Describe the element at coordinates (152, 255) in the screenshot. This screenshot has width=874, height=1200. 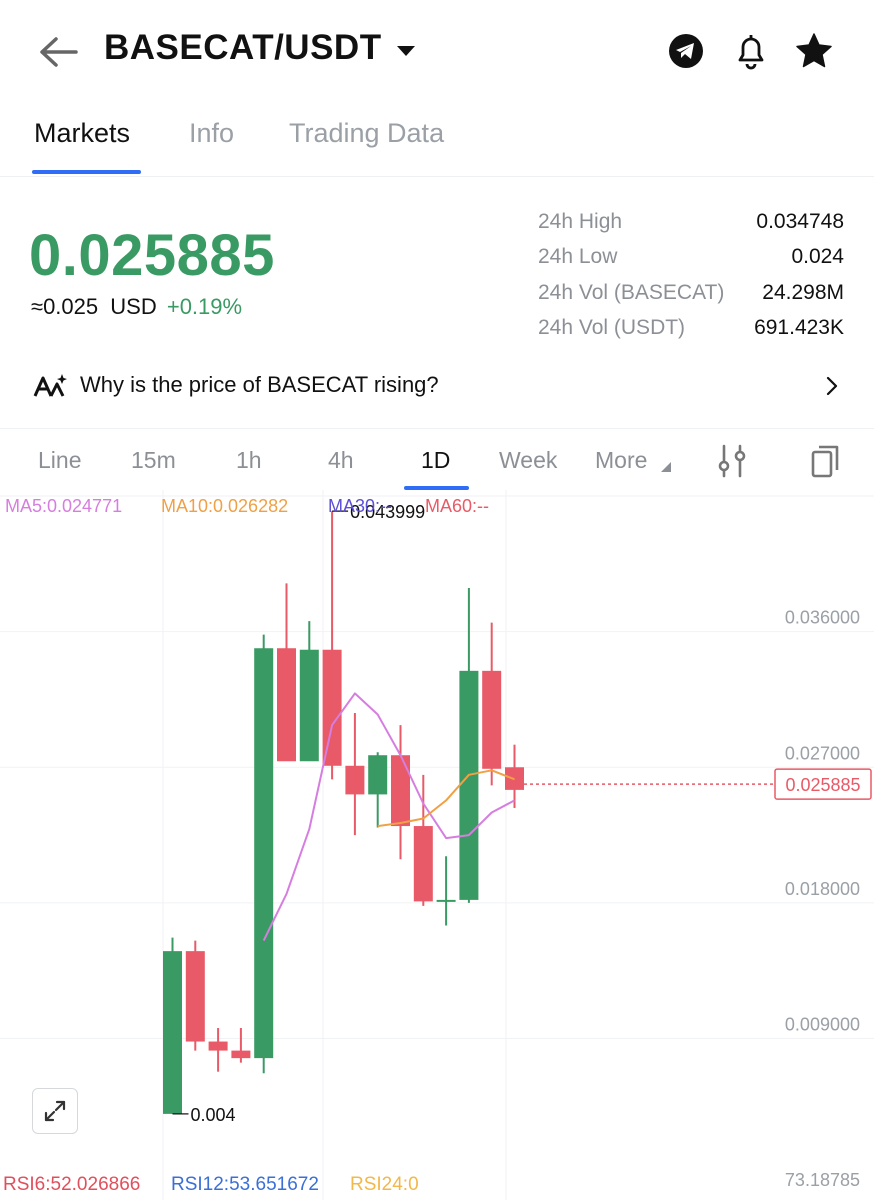
I see `last-price: 0.025885` at that location.